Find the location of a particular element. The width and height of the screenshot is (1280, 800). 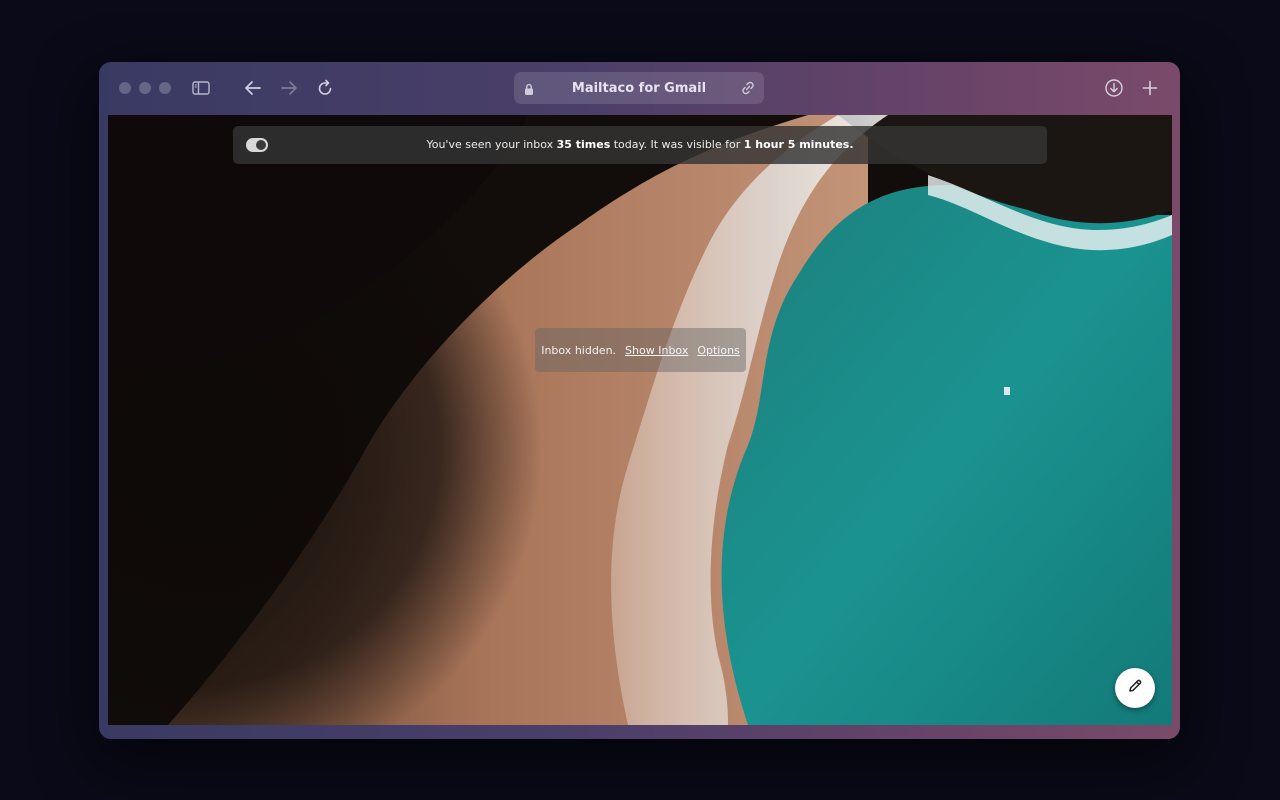

close-window-dot is located at coordinates (125, 88).